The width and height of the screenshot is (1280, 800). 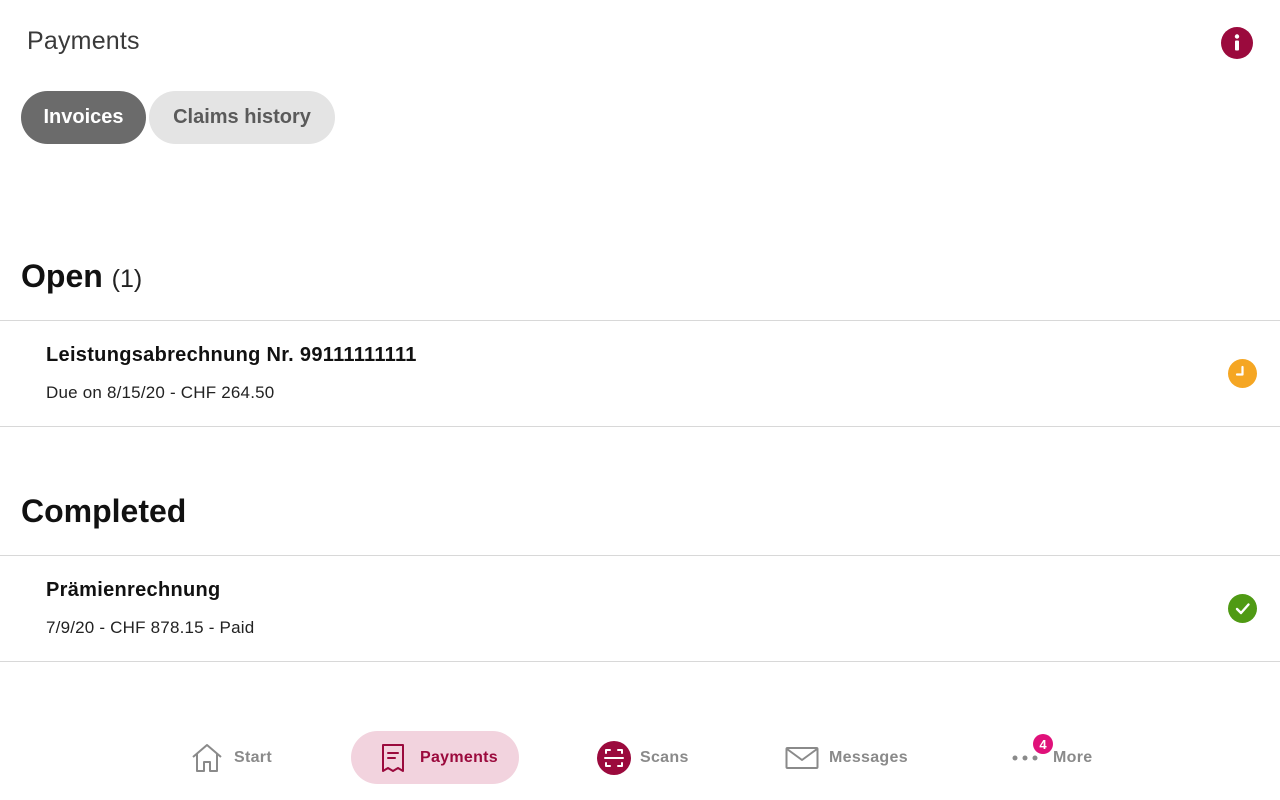 I want to click on envelope-icon, so click(x=802, y=757).